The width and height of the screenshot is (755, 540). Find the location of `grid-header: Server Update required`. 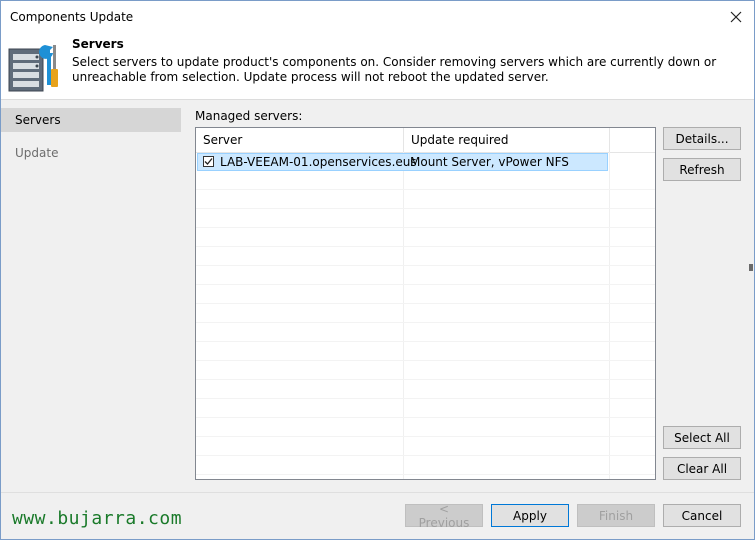

grid-header: Server Update required is located at coordinates (425, 140).